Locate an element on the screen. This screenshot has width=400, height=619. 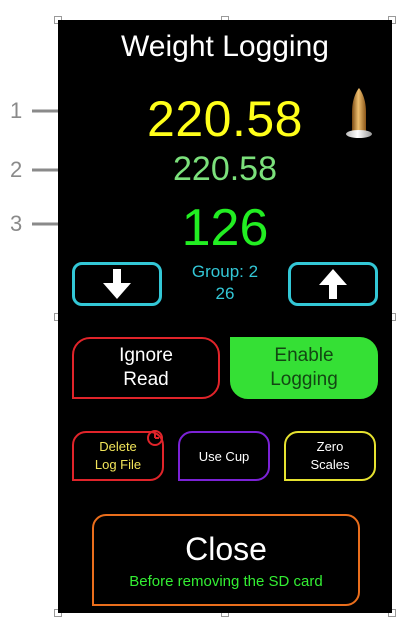
bullet-icon is located at coordinates (359, 113).